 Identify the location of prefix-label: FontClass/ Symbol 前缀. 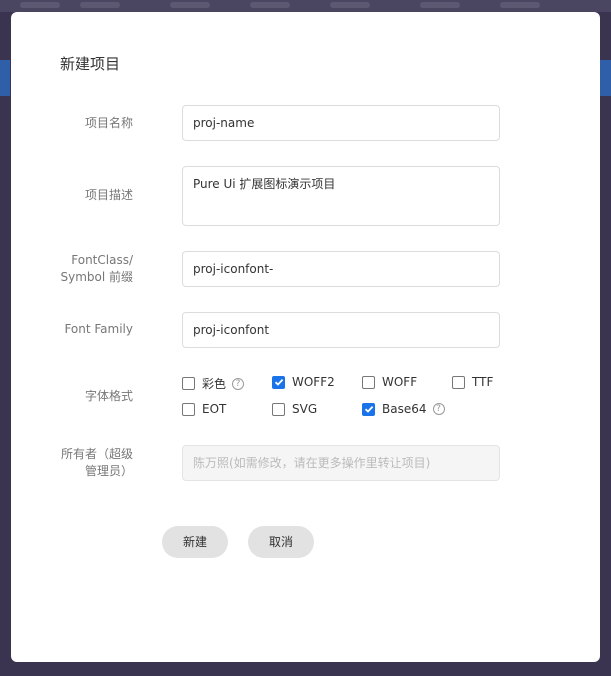
(73, 269).